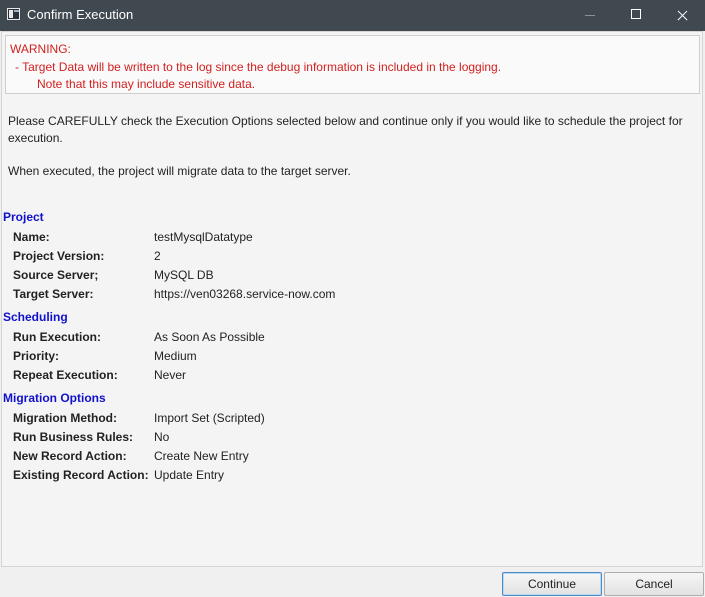  I want to click on priority-value: Medium, so click(175, 356).